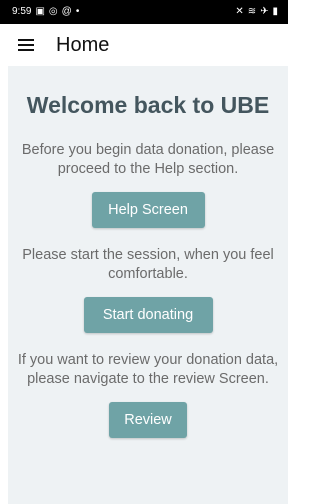 This screenshot has height=504, width=320. I want to click on status-time: 9:59, so click(22, 11).